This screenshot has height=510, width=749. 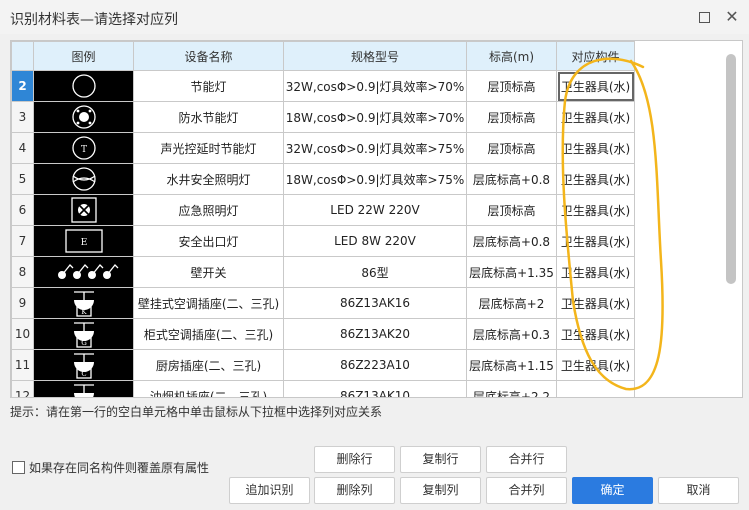 I want to click on spec-cell: 86Z13AK20, so click(x=375, y=334).